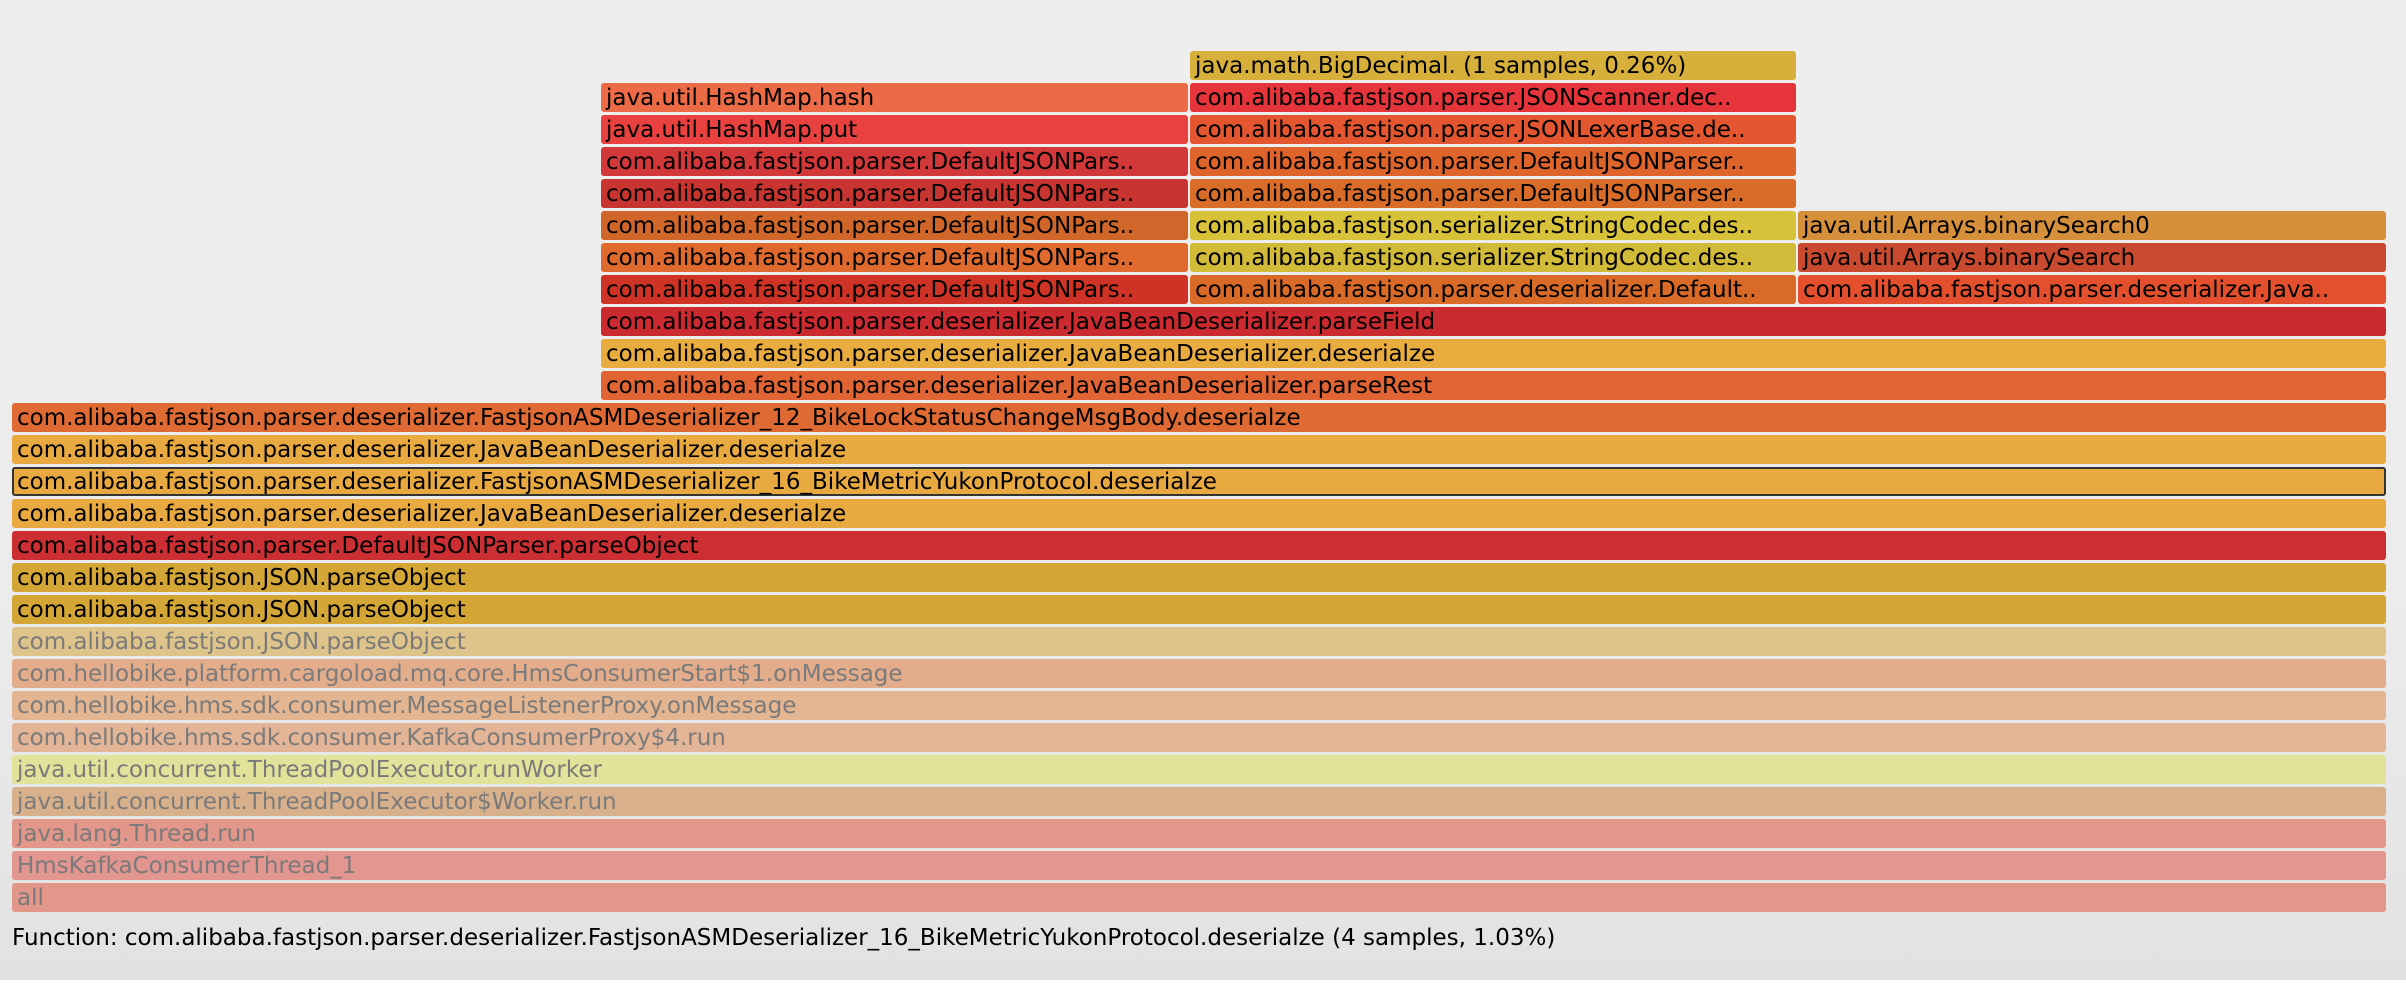 This screenshot has width=2406, height=992. Describe the element at coordinates (732, 130) in the screenshot. I see `frame-label: java.util.HashMap.put` at that location.